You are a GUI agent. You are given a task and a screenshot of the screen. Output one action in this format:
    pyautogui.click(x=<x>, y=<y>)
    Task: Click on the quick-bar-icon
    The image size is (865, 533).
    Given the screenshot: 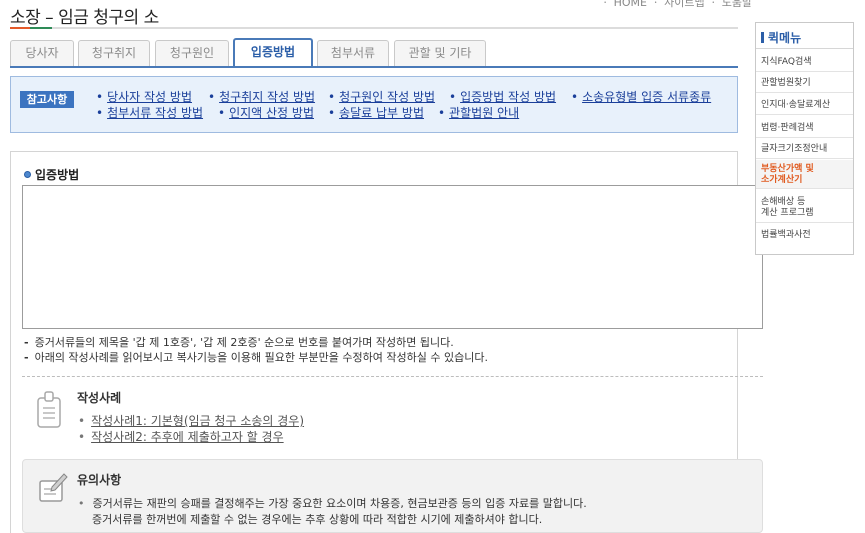 What is the action you would take?
    pyautogui.click(x=762, y=37)
    